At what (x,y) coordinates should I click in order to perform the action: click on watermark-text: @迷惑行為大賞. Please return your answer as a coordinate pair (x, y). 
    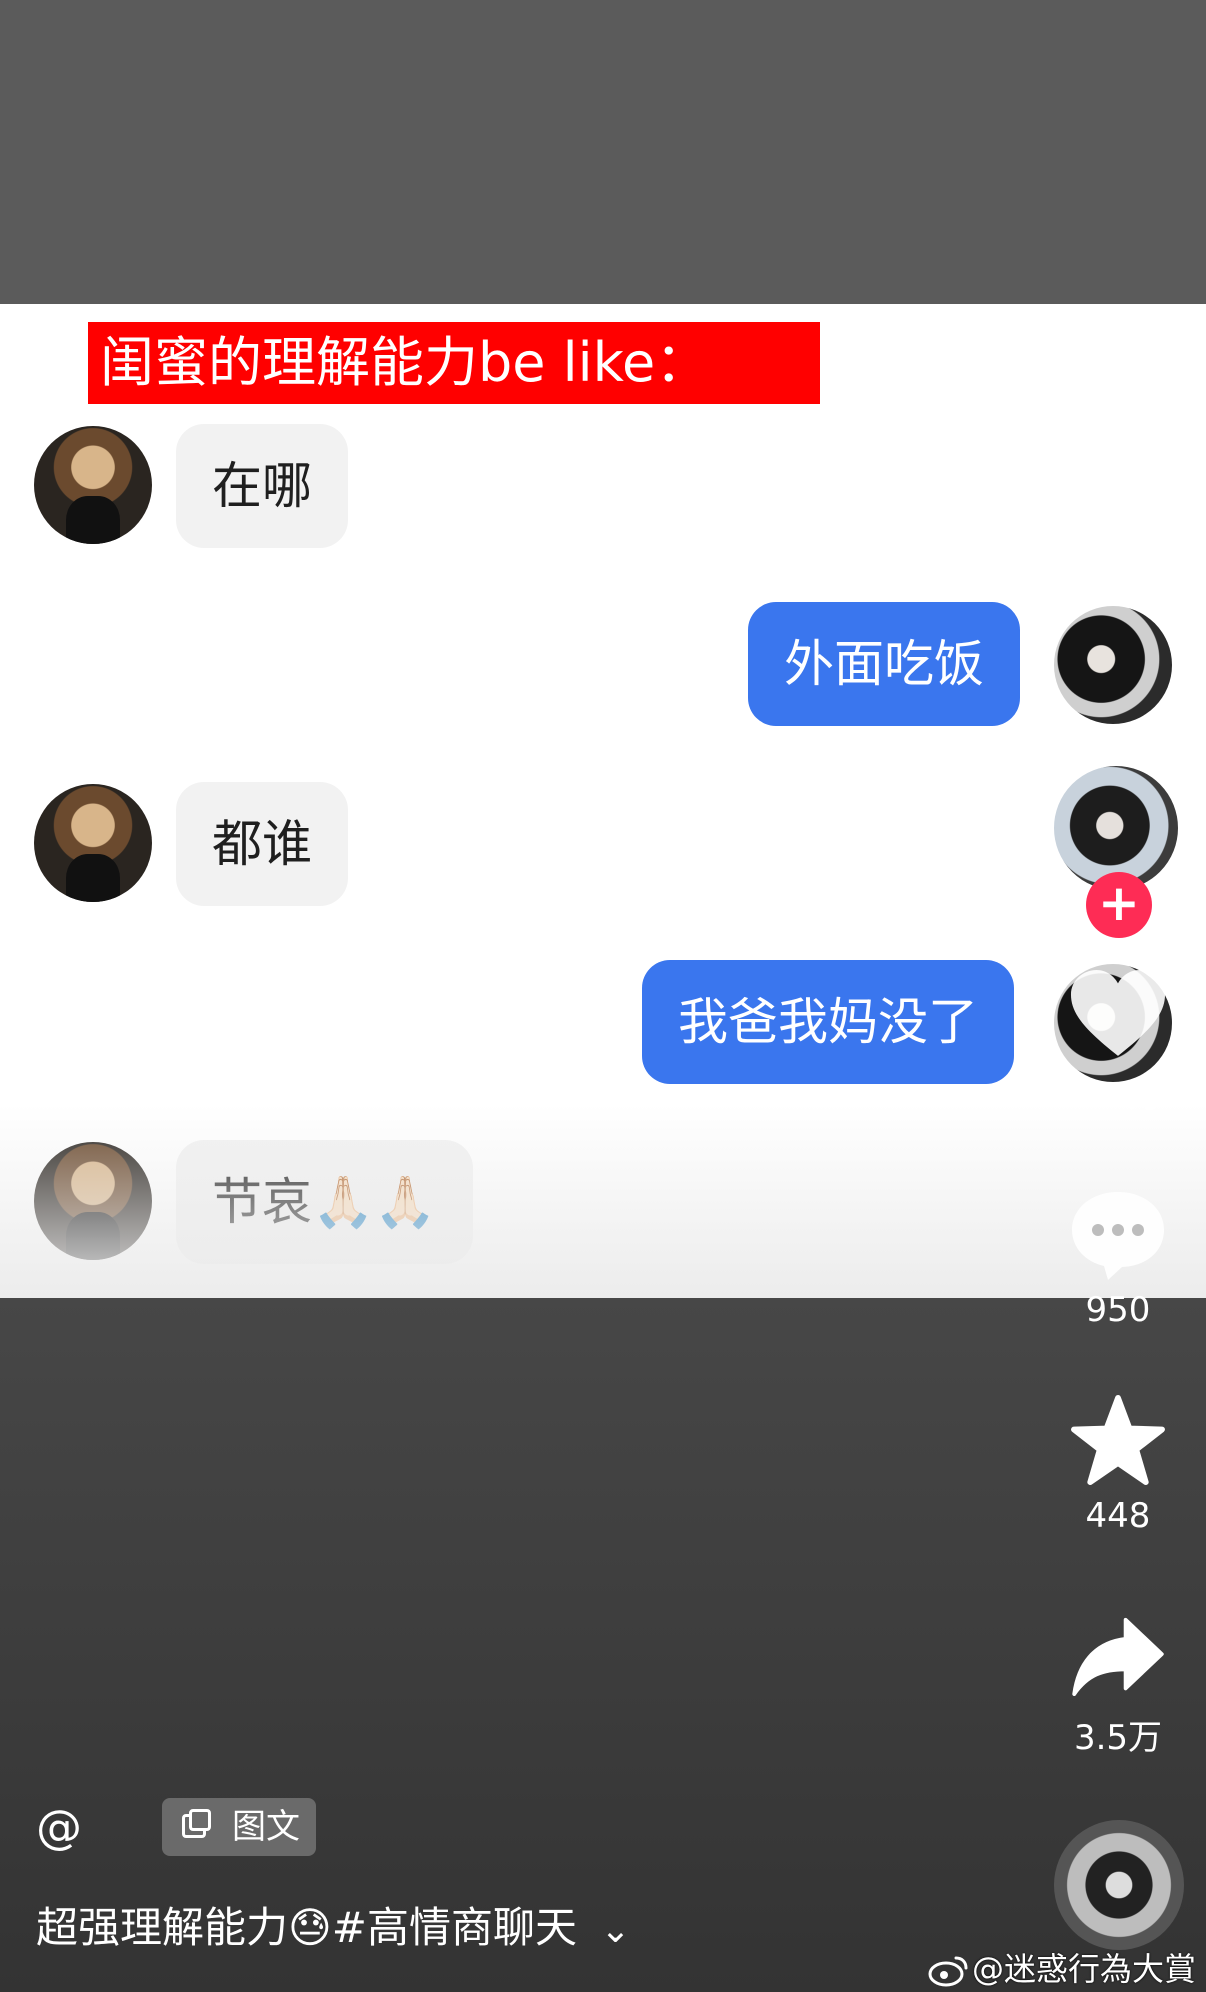
    Looking at the image, I should click on (1084, 1969).